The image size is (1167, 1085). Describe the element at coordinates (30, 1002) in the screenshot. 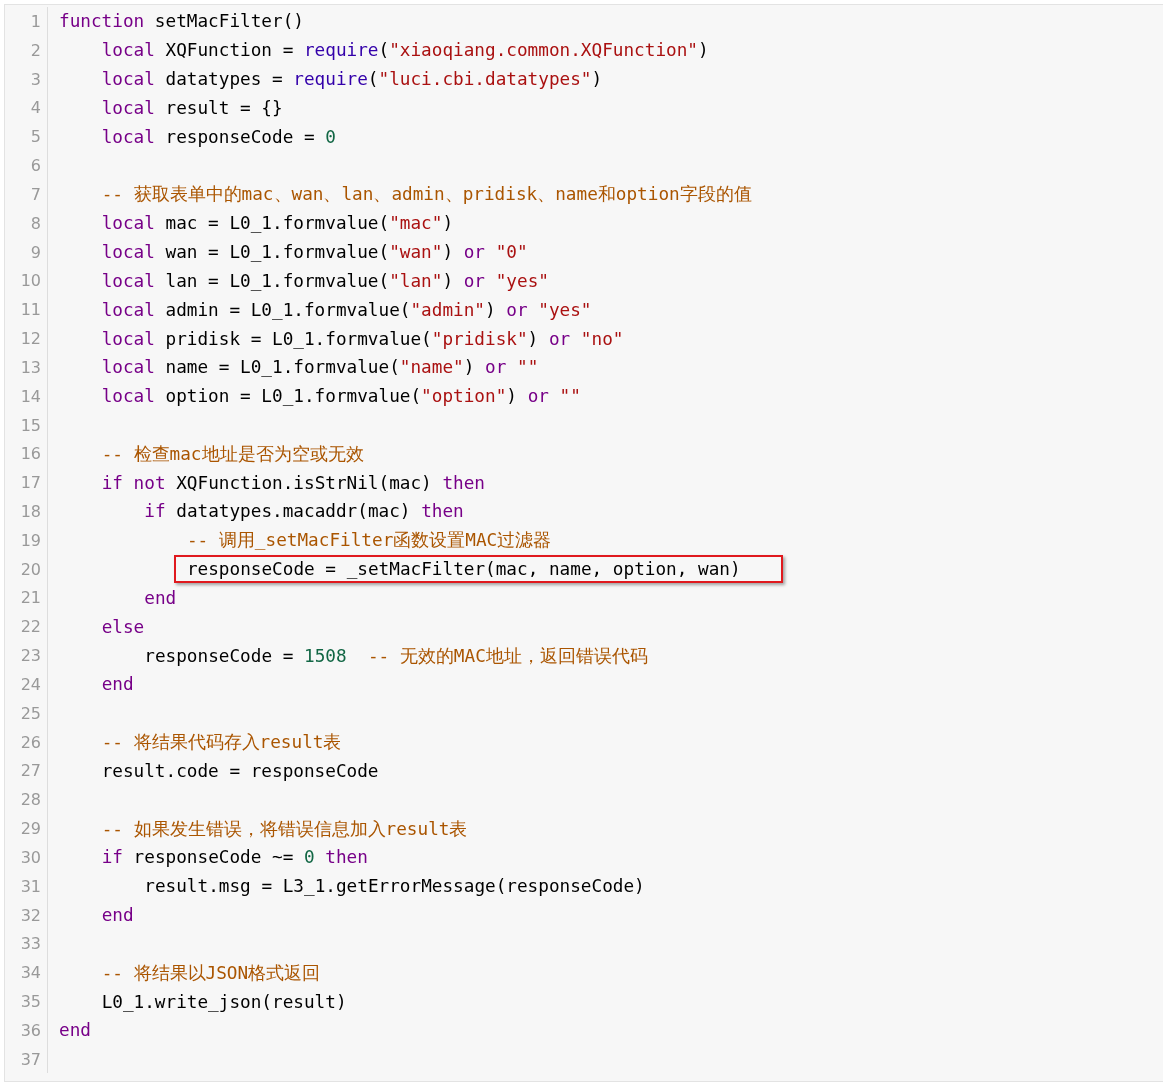

I see `line-number: 35` at that location.